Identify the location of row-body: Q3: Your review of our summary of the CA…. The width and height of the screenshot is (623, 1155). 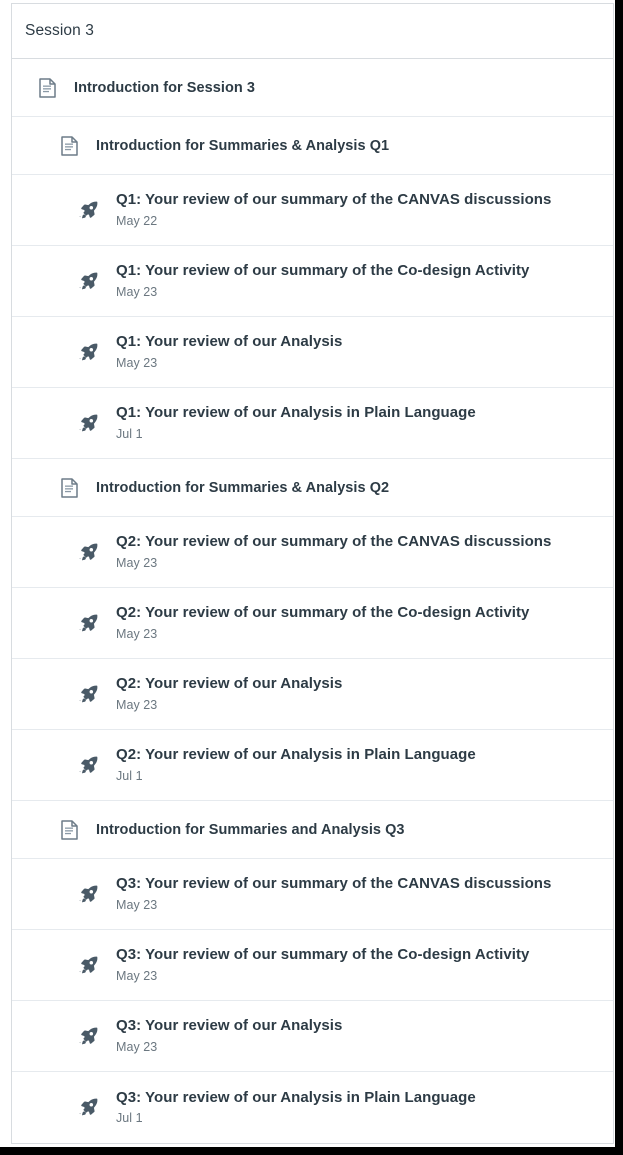
(333, 894).